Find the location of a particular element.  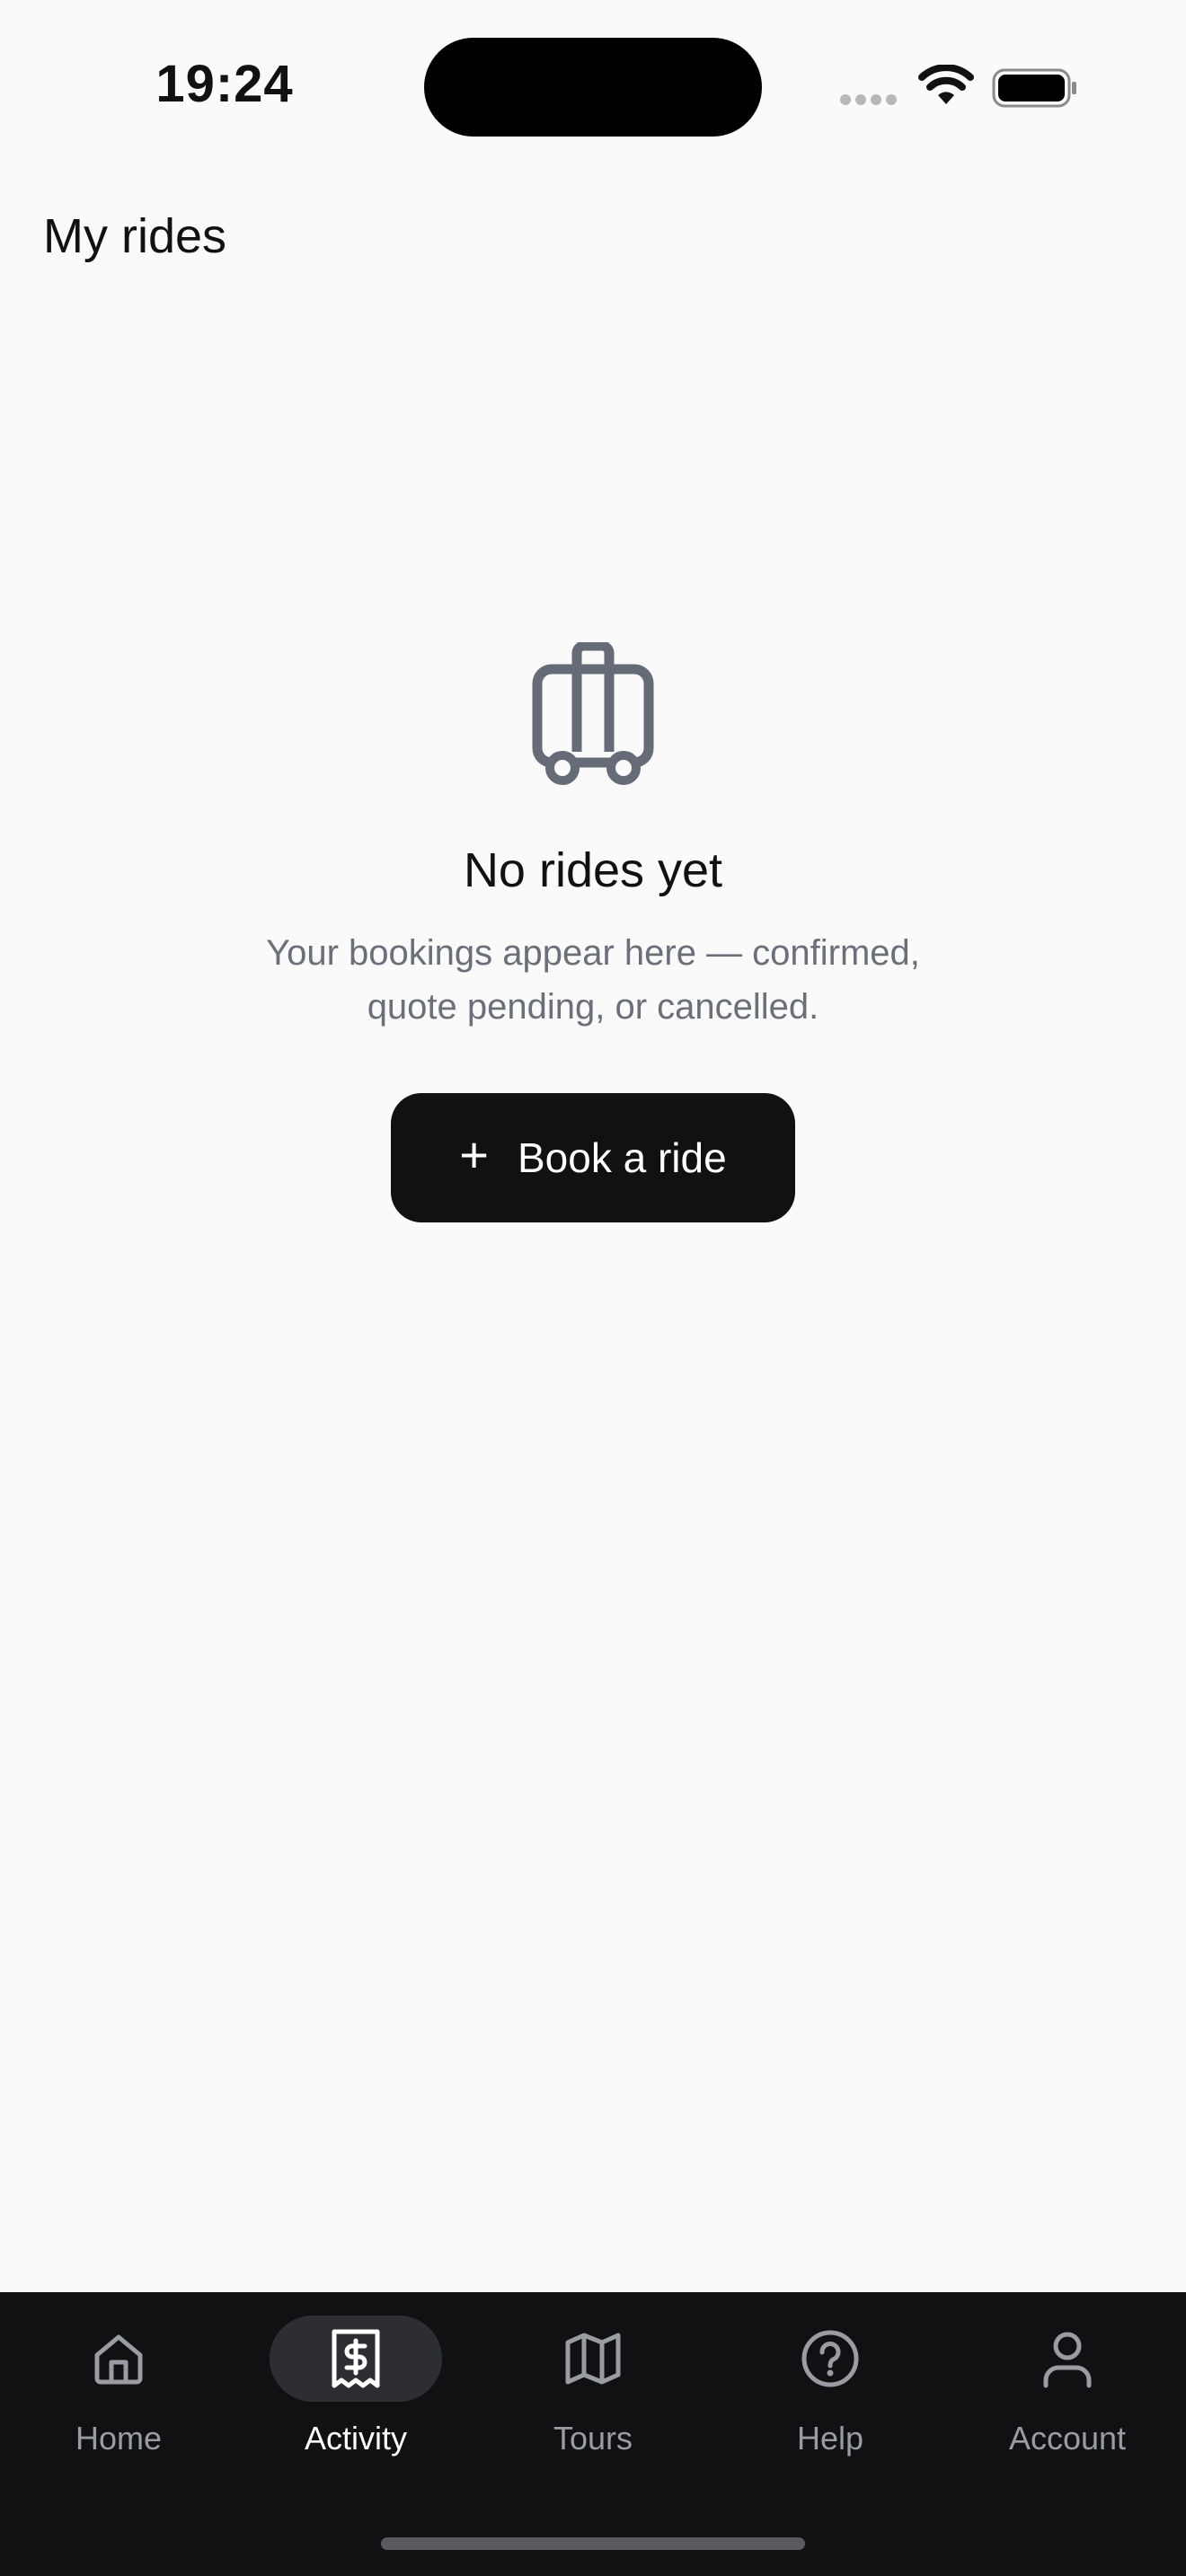

help-icon is located at coordinates (830, 2358).